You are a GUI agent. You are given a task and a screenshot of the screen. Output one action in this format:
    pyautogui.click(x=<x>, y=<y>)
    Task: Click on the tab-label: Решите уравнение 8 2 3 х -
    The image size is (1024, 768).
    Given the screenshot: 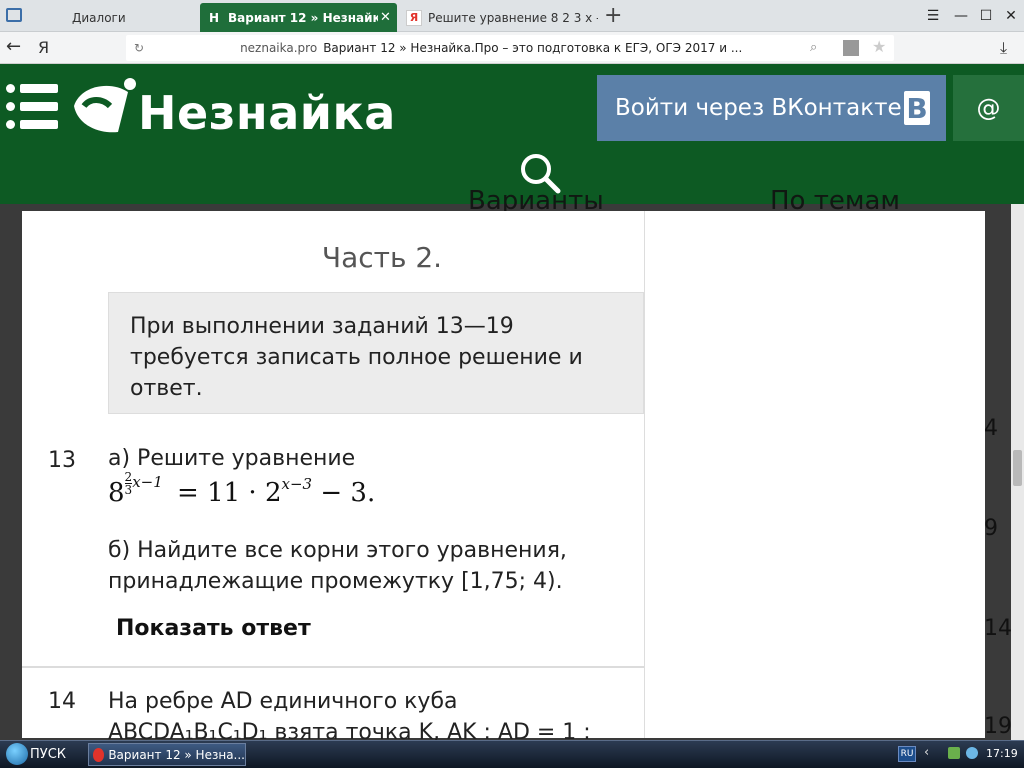 What is the action you would take?
    pyautogui.click(x=513, y=17)
    